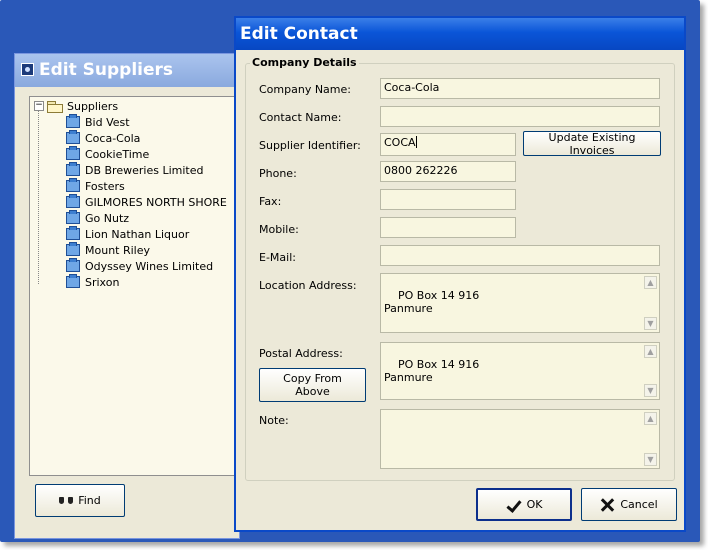 Image resolution: width=708 pixels, height=550 pixels. What do you see at coordinates (448, 199) in the screenshot?
I see `fax-field` at bounding box center [448, 199].